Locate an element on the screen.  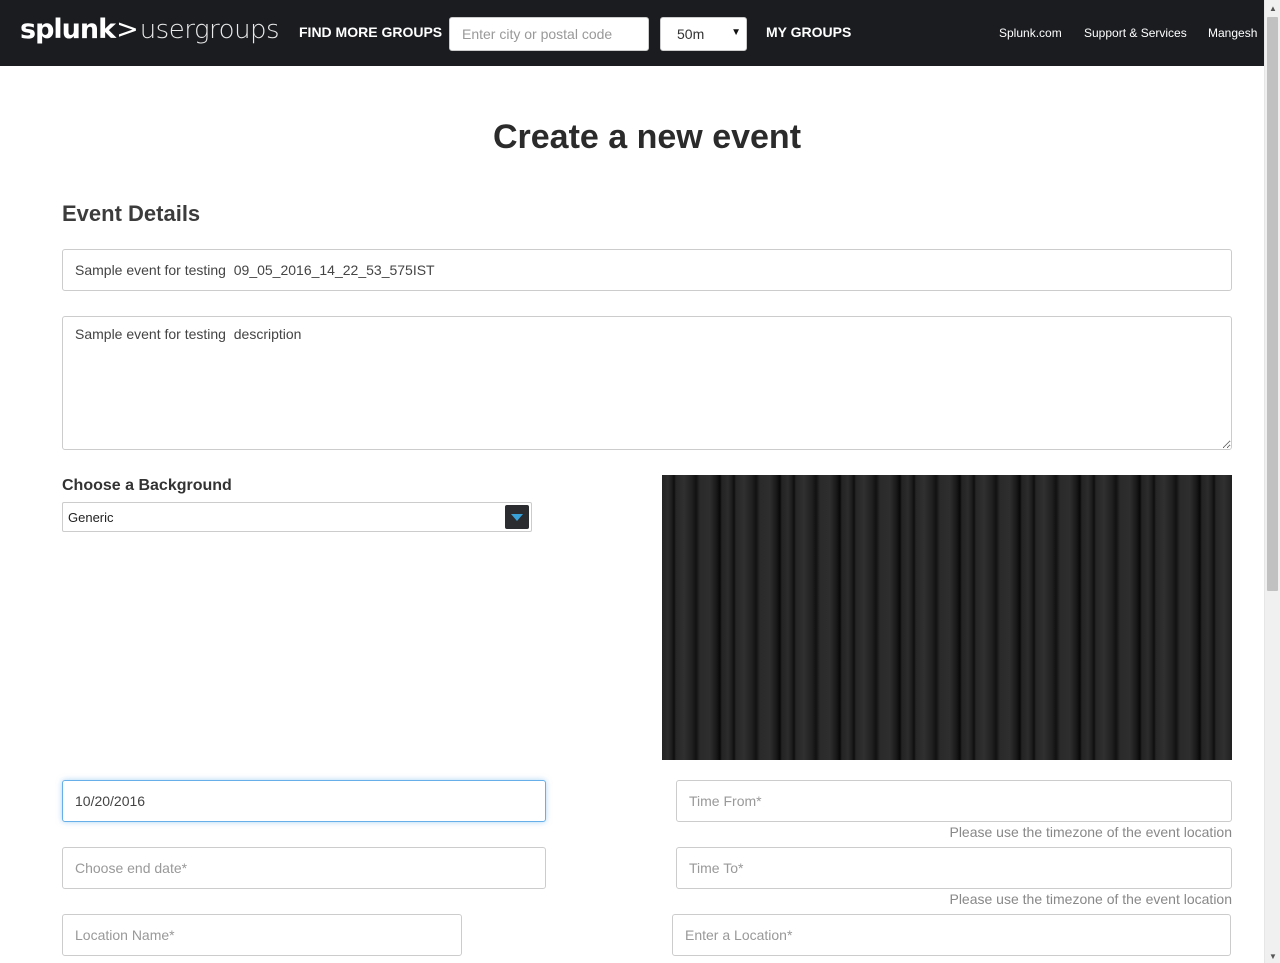
radius-value: 50m is located at coordinates (691, 34).